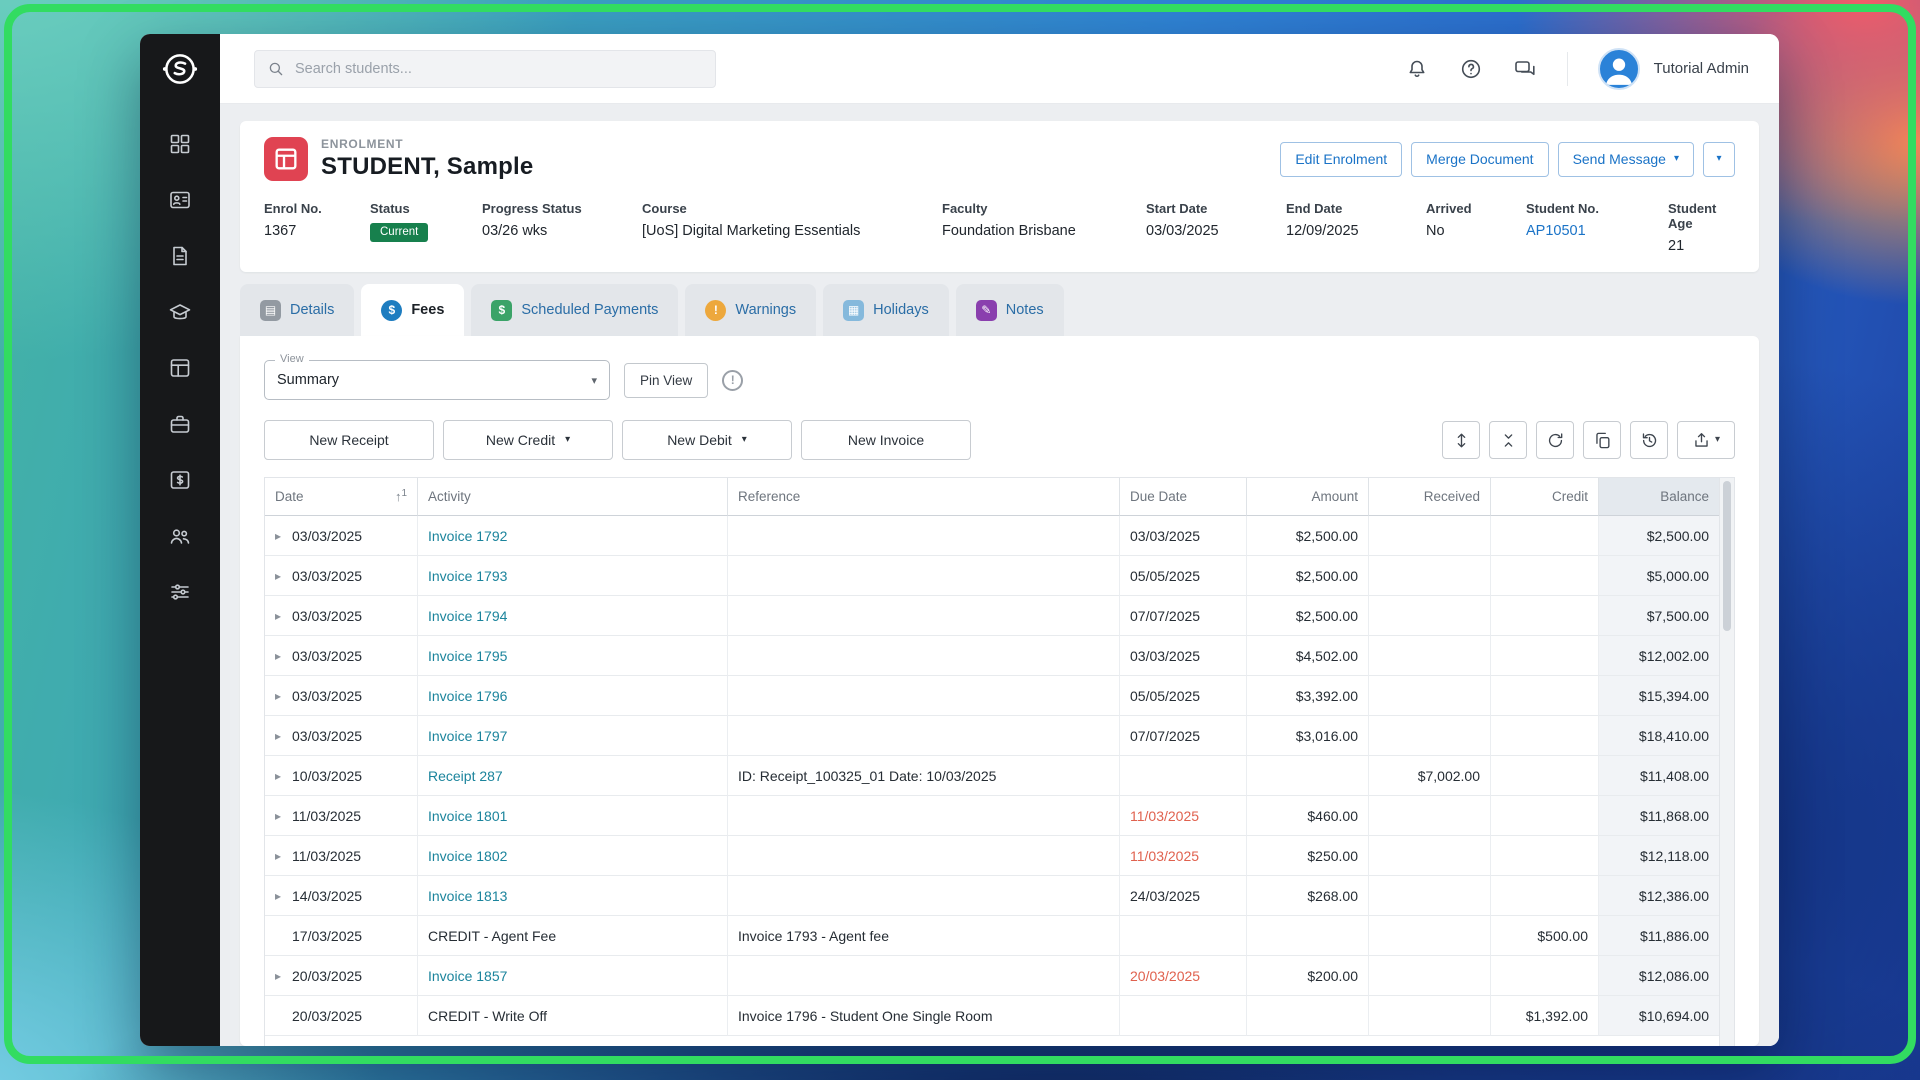 The width and height of the screenshot is (1920, 1080). What do you see at coordinates (886, 440) in the screenshot?
I see `new-invoice-button: New Invoice` at bounding box center [886, 440].